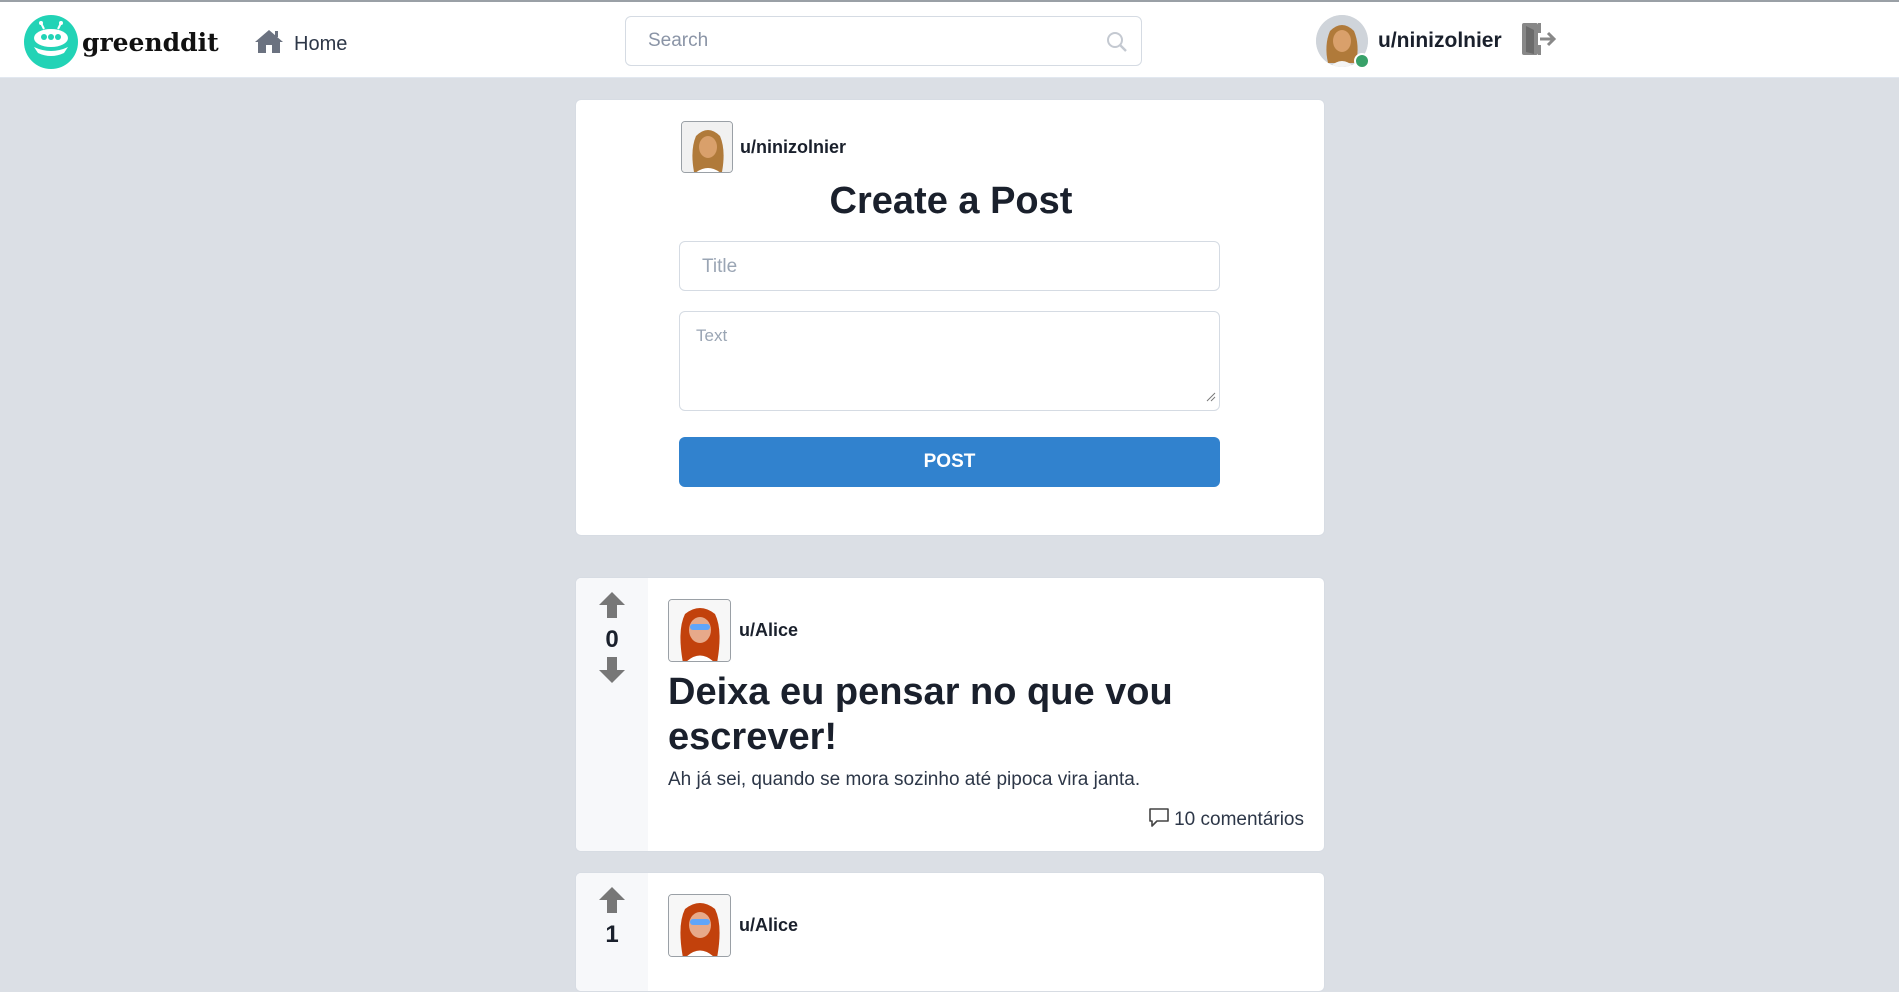 This screenshot has height=992, width=1899. Describe the element at coordinates (1362, 61) in the screenshot. I see `online-status-dot` at that location.